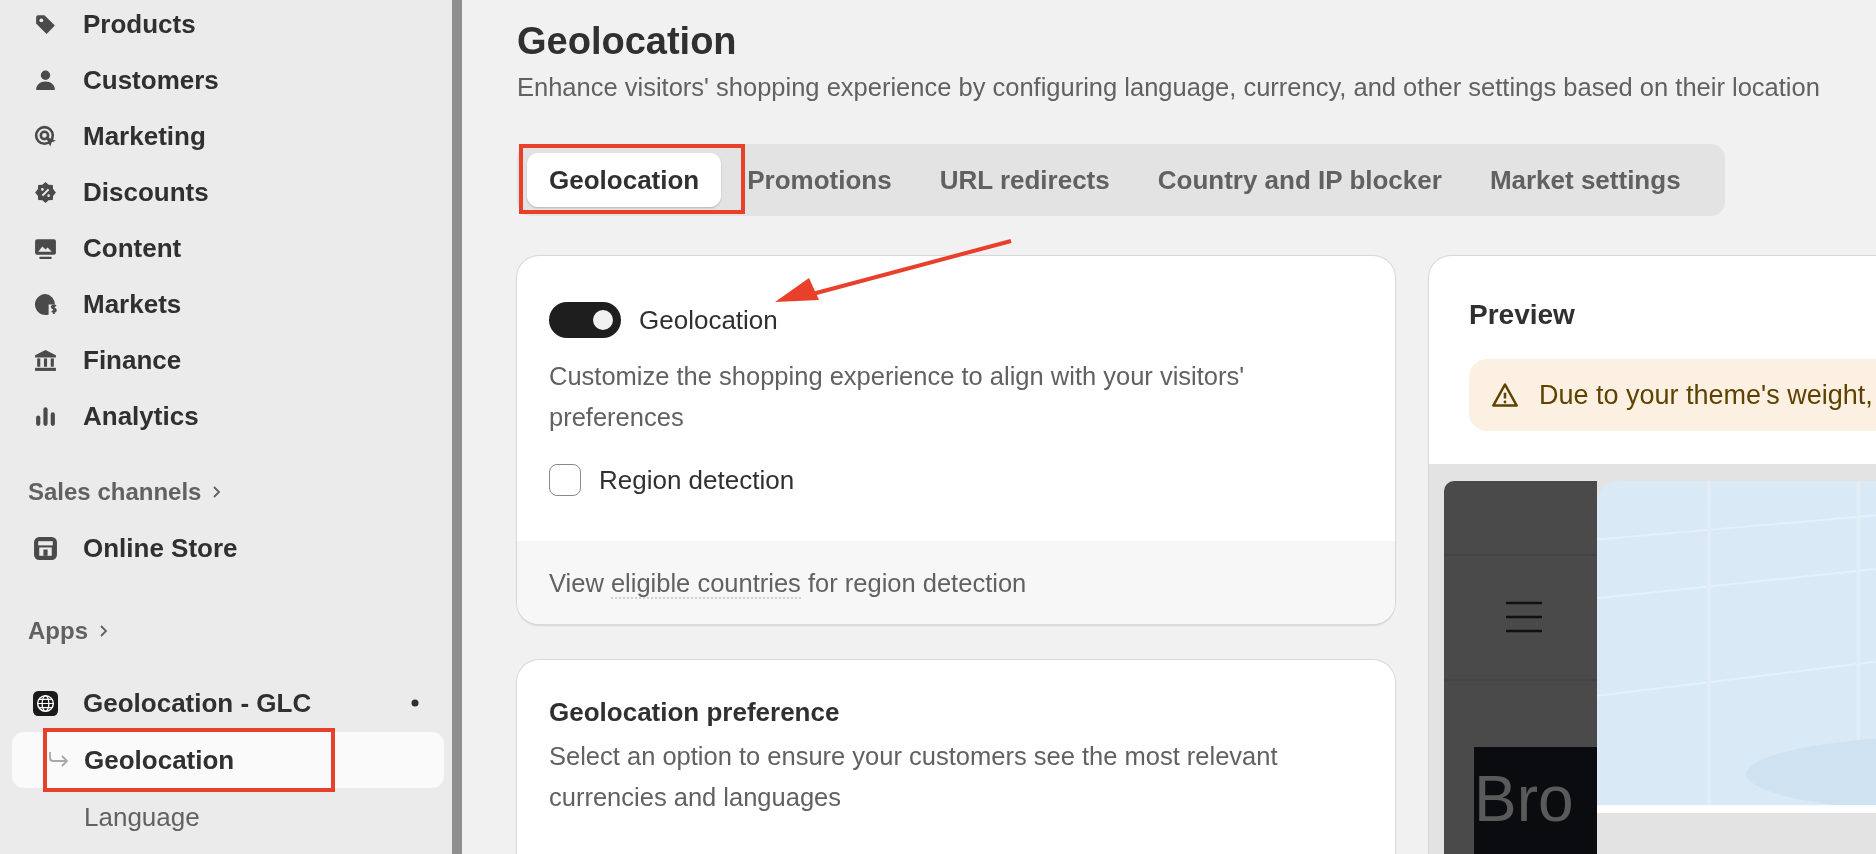 This screenshot has height=854, width=1876. I want to click on tab: URL redirects, so click(1024, 180).